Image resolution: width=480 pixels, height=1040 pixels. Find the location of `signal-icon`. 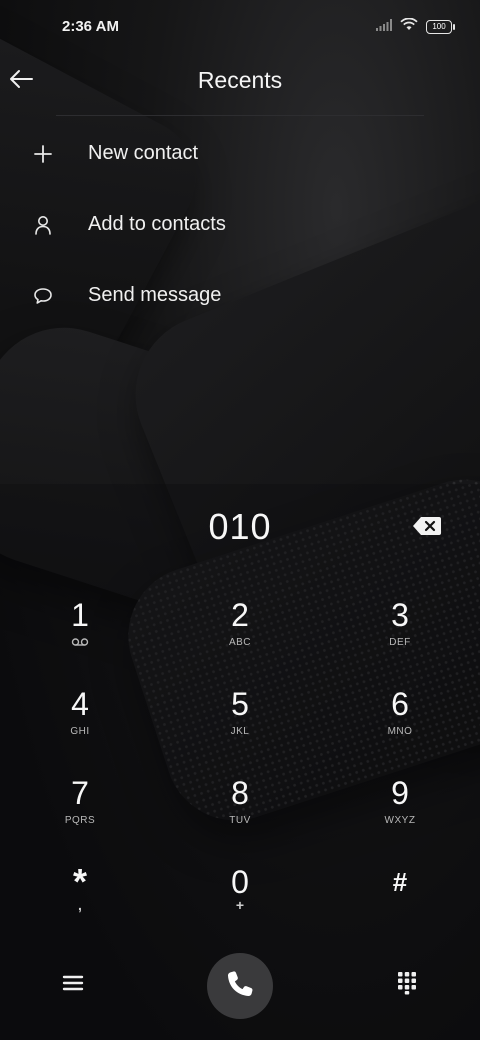

signal-icon is located at coordinates (384, 27).